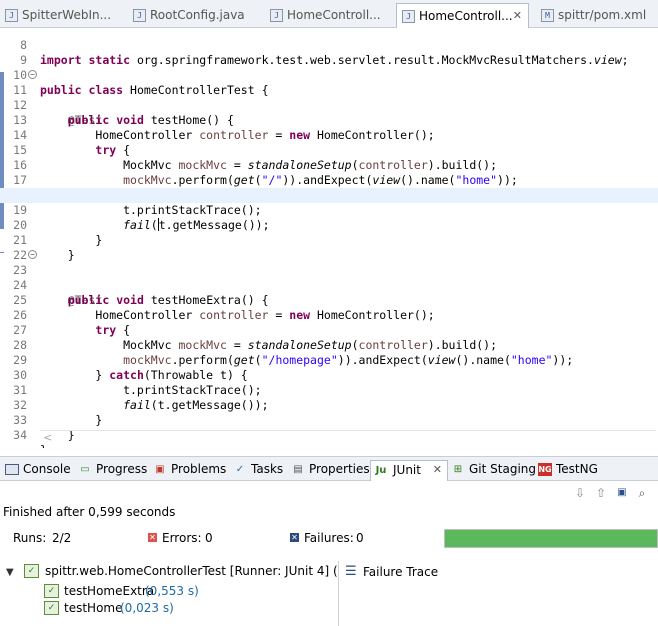 This screenshot has width=658, height=626. What do you see at coordinates (30, 538) in the screenshot?
I see `runs-label: Runs:` at bounding box center [30, 538].